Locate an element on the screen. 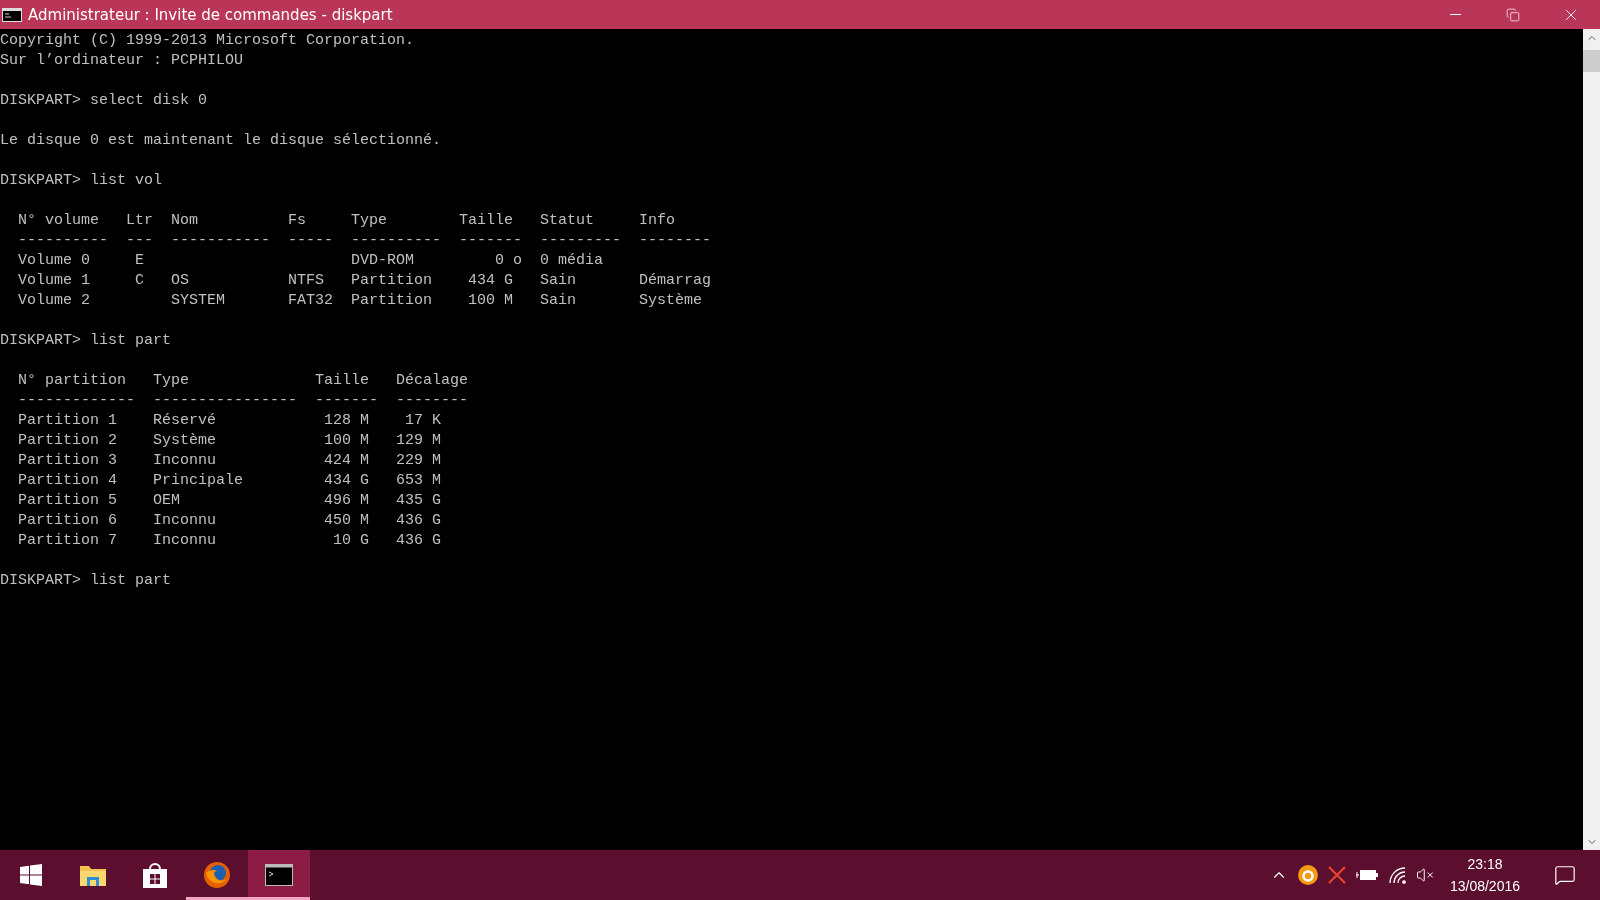 The image size is (1600, 900). wifi-icon is located at coordinates (1396, 875).